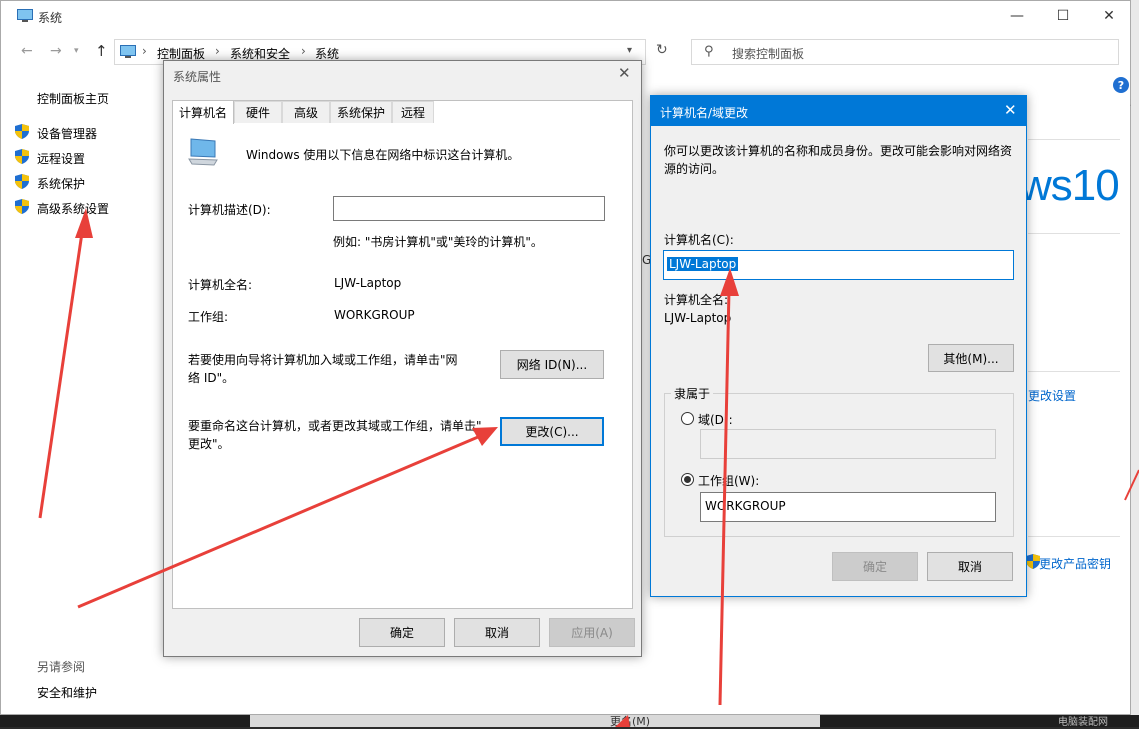 Image resolution: width=1139 pixels, height=729 pixels. I want to click on arrow-to-computer-name-field, so click(728, 487).